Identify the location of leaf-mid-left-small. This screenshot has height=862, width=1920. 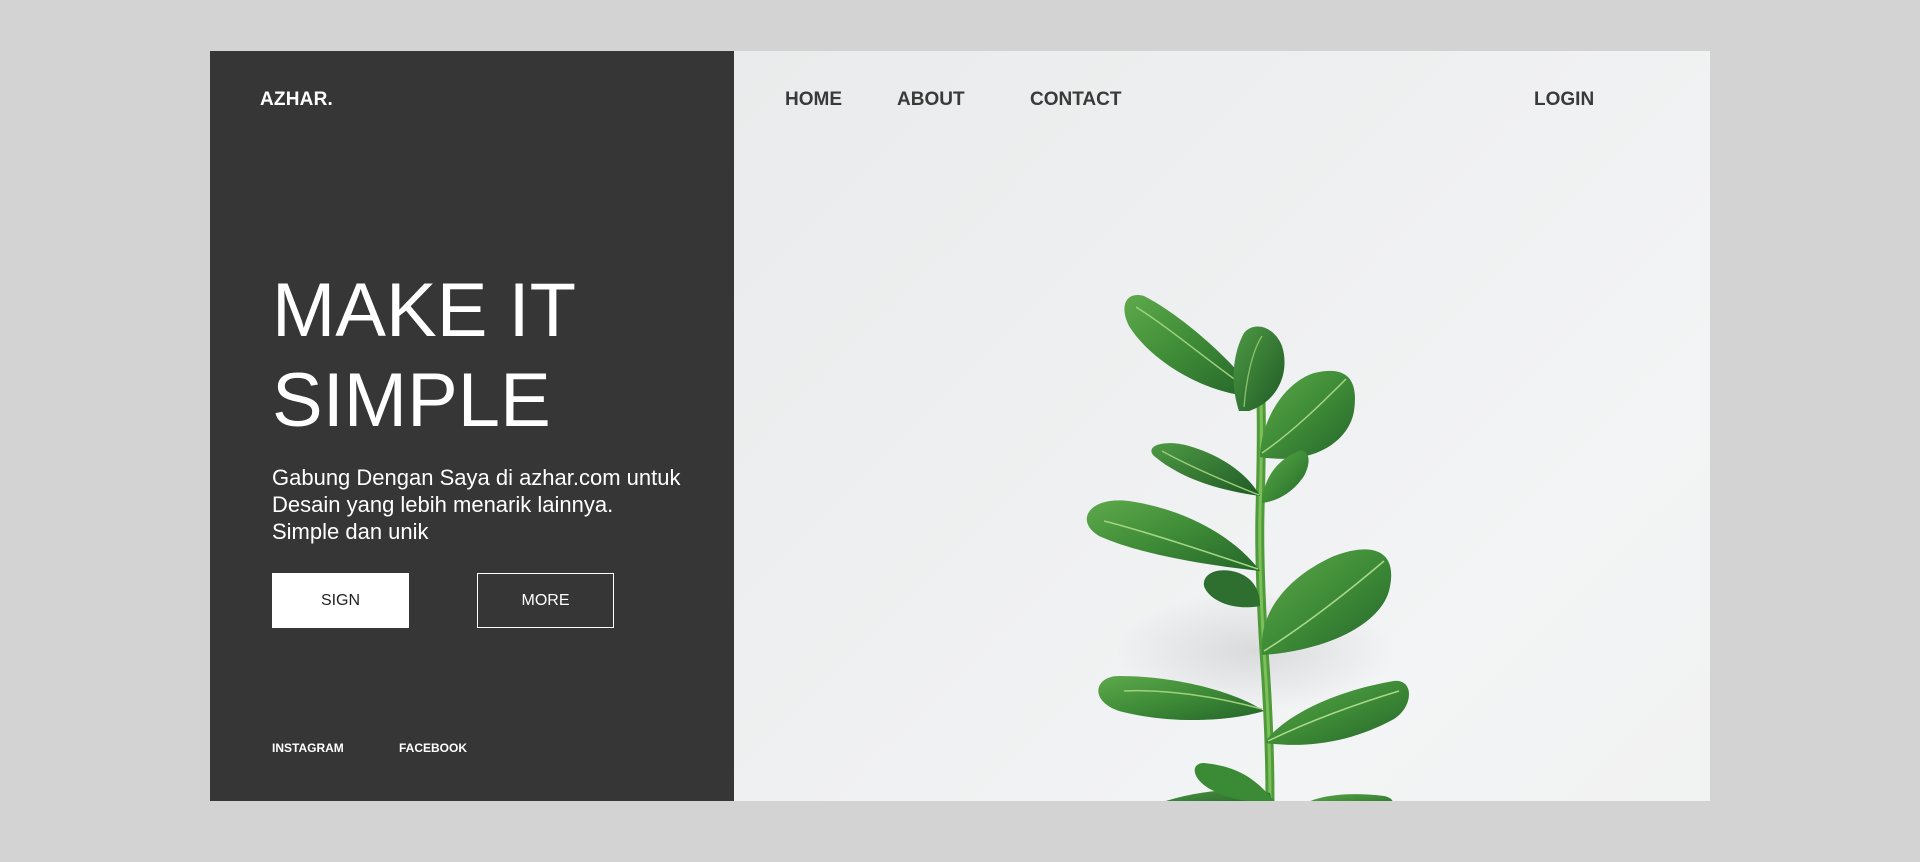
(1205, 469).